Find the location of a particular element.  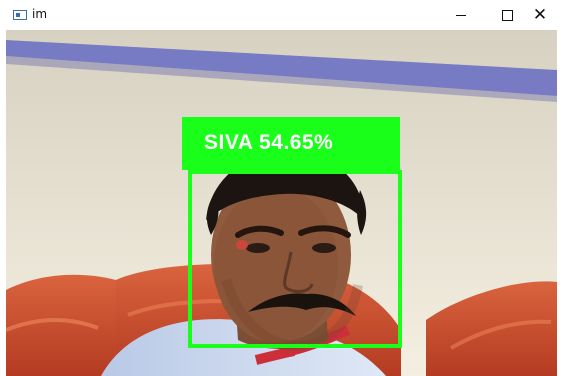

close-button: ✕ is located at coordinates (540, 15).